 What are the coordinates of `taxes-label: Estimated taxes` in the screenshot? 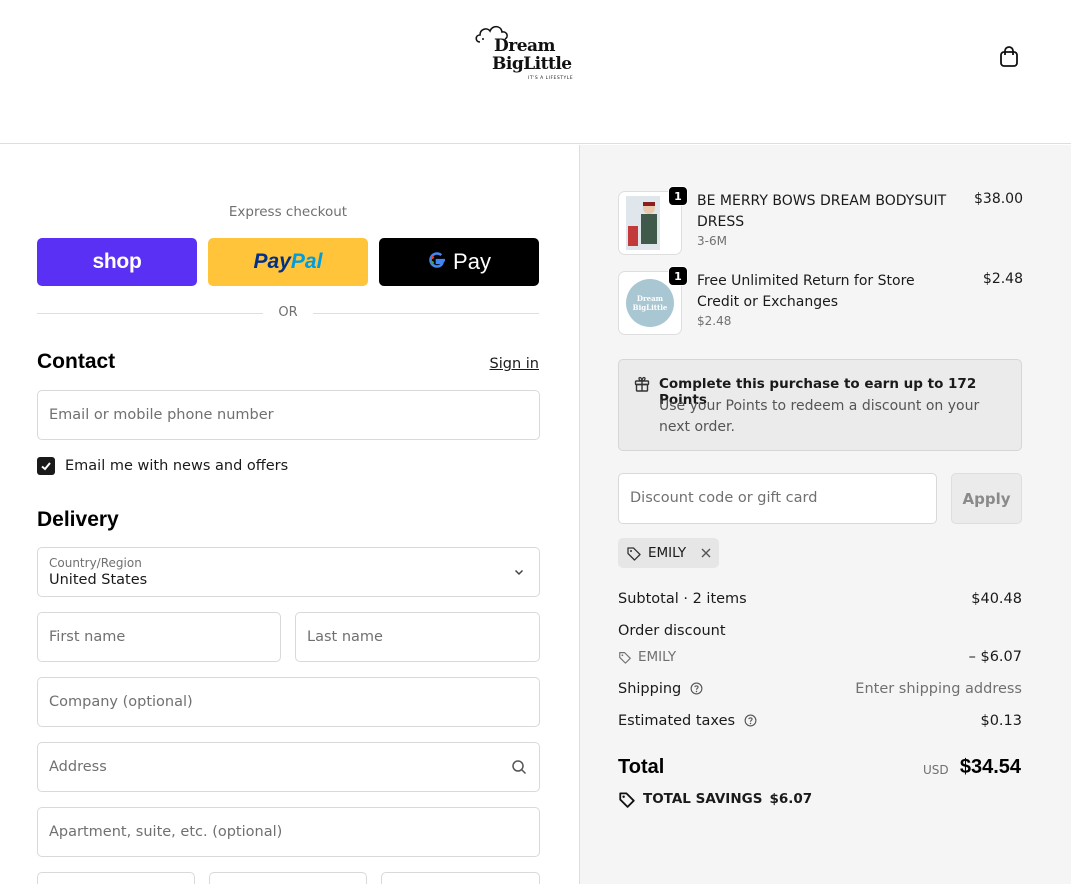 It's located at (677, 721).